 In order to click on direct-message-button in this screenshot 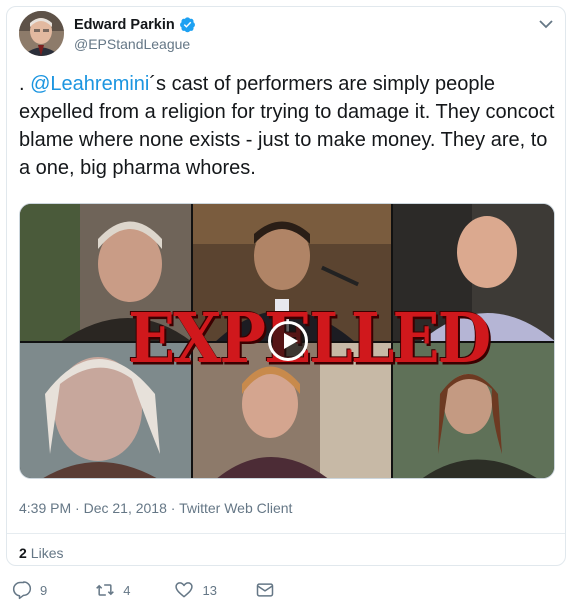, I will do `click(269, 590)`.